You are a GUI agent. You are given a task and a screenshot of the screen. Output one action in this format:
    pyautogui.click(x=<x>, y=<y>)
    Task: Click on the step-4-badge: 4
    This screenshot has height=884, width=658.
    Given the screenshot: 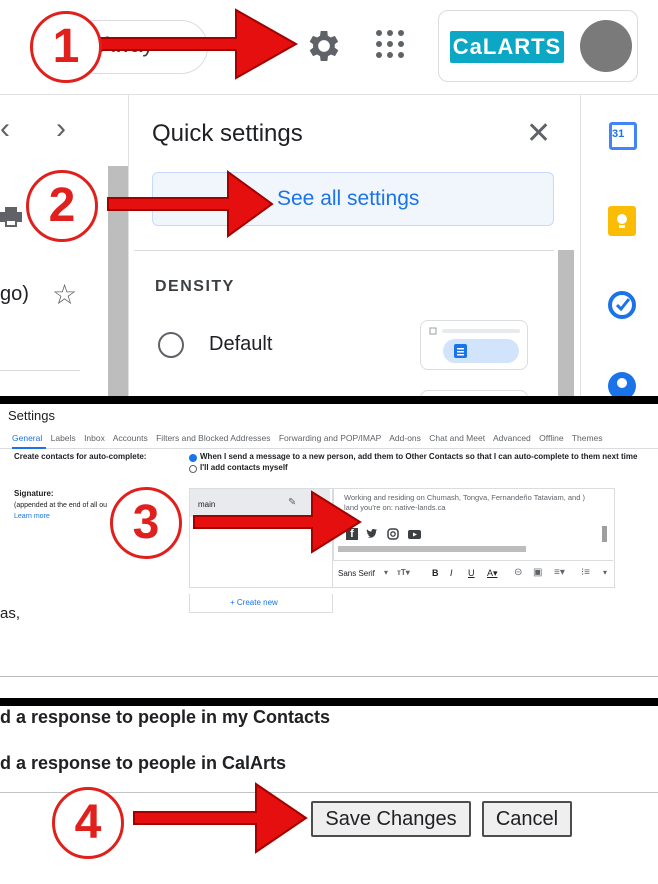 What is the action you would take?
    pyautogui.click(x=88, y=823)
    